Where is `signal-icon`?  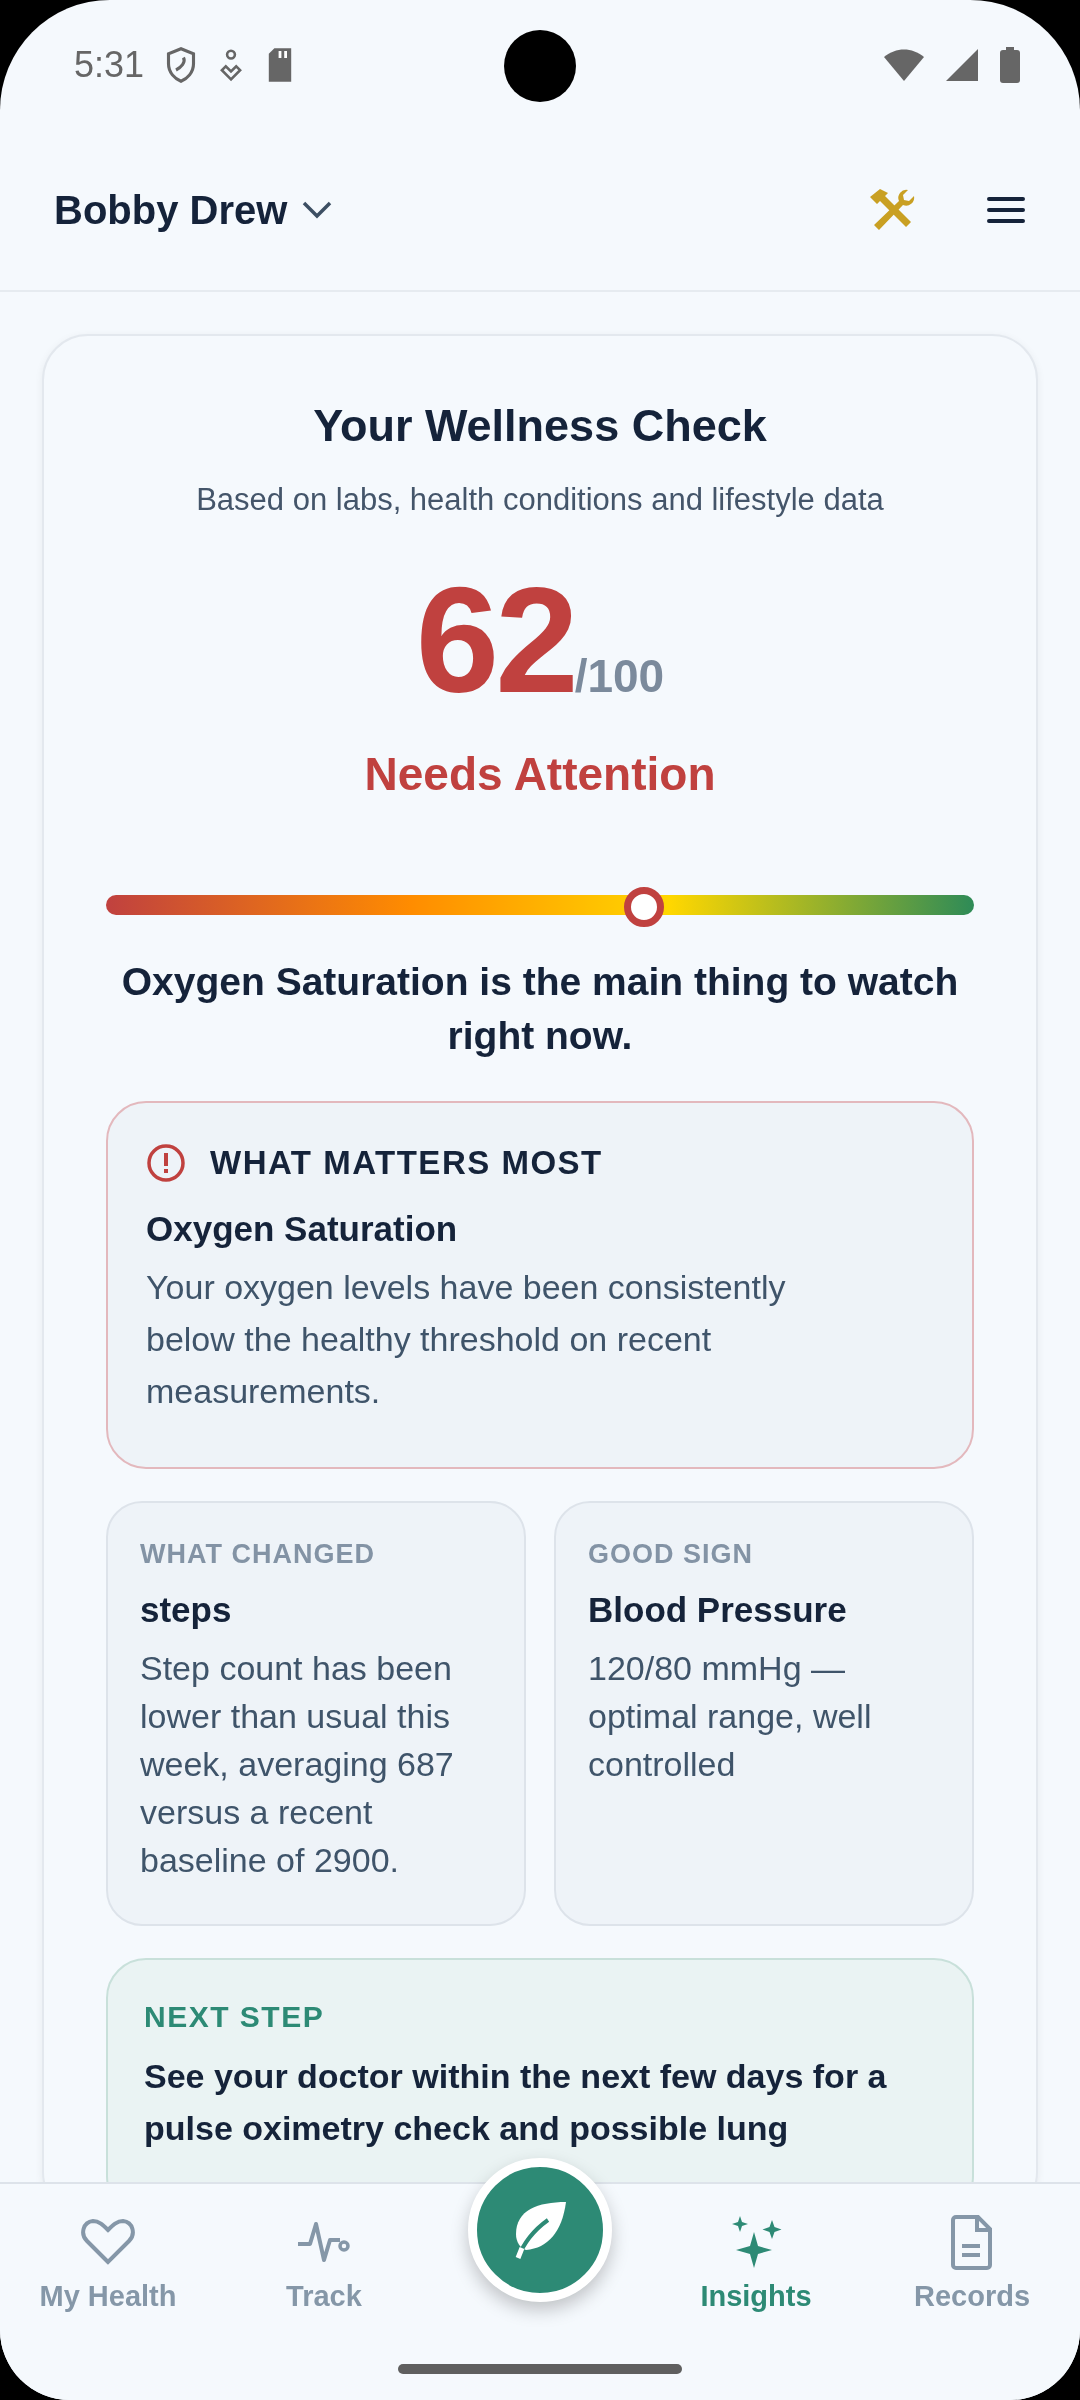
signal-icon is located at coordinates (962, 65).